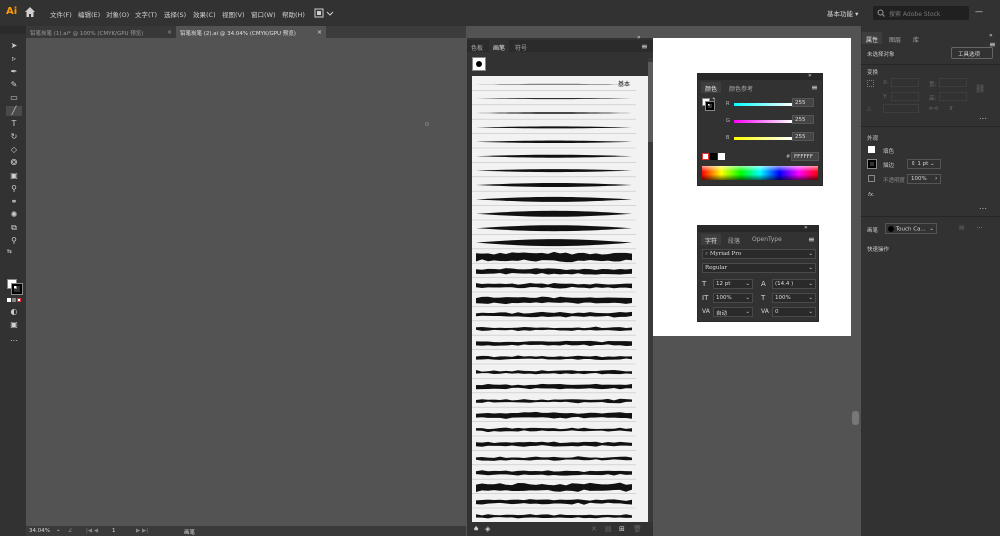 The height and width of the screenshot is (536, 1000). What do you see at coordinates (710, 106) in the screenshot?
I see `stroke-swatch` at bounding box center [710, 106].